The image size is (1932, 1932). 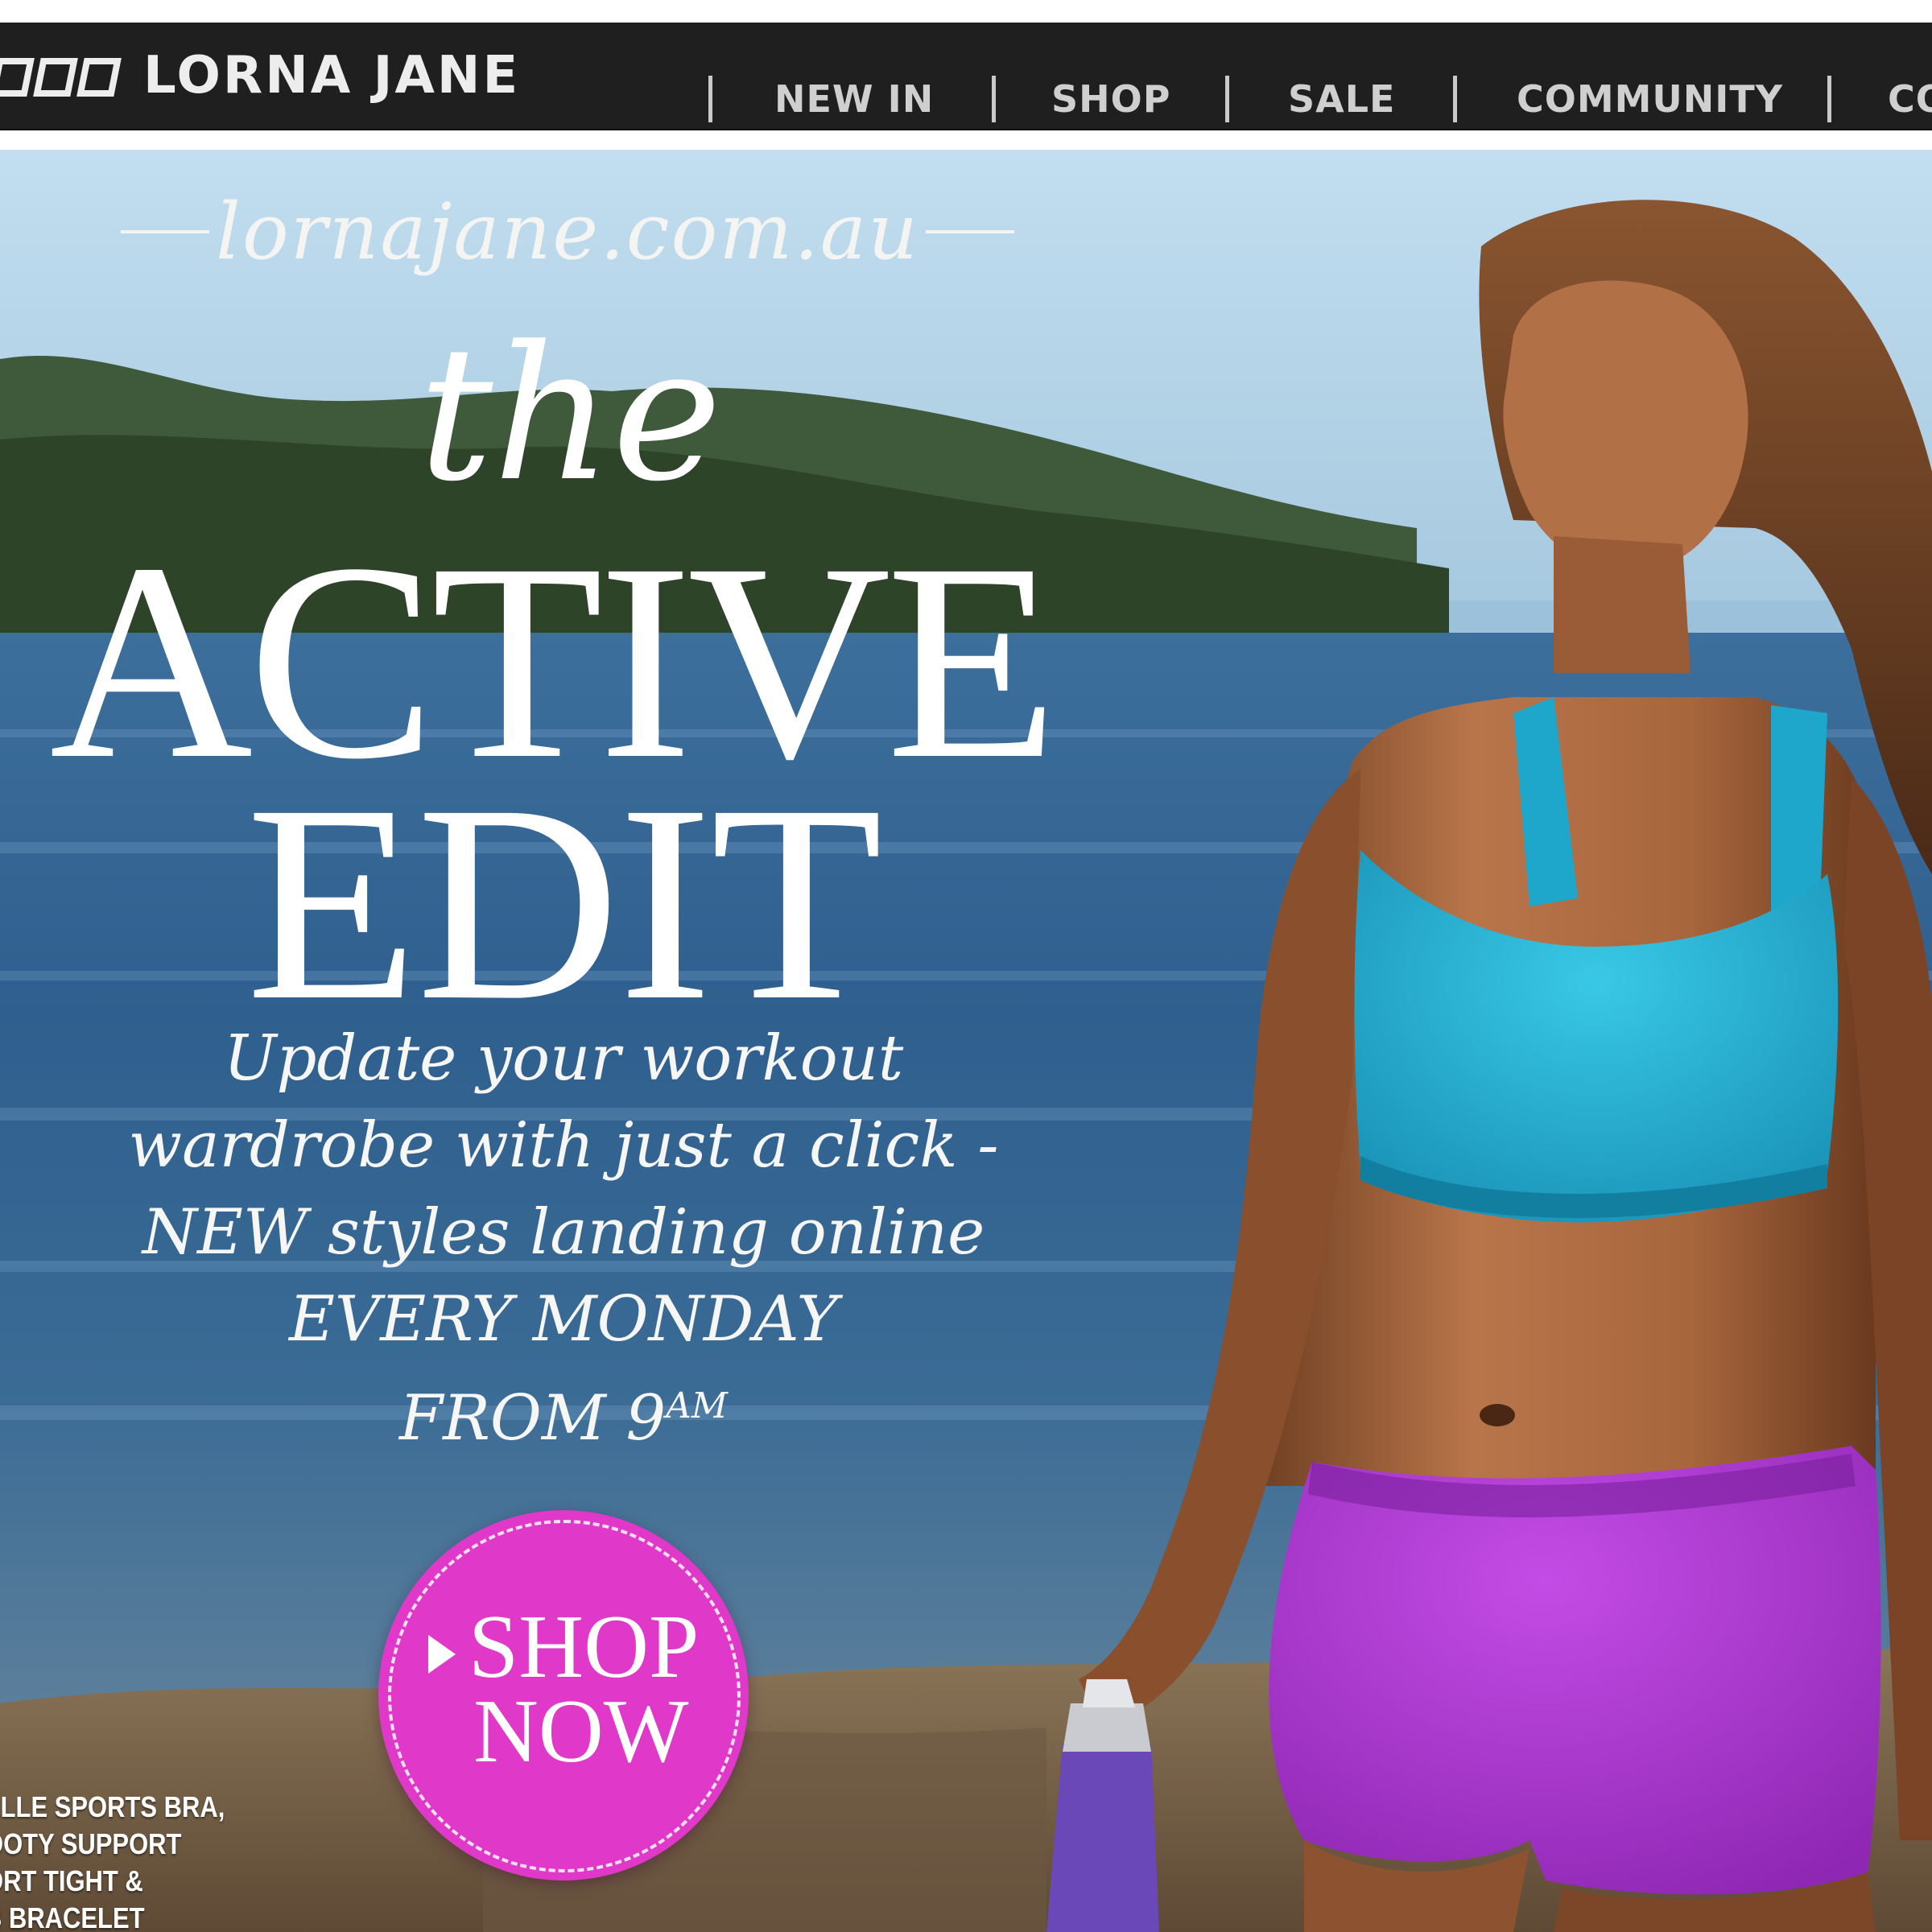 What do you see at coordinates (442, 1654) in the screenshot?
I see `play-arrow-icon` at bounding box center [442, 1654].